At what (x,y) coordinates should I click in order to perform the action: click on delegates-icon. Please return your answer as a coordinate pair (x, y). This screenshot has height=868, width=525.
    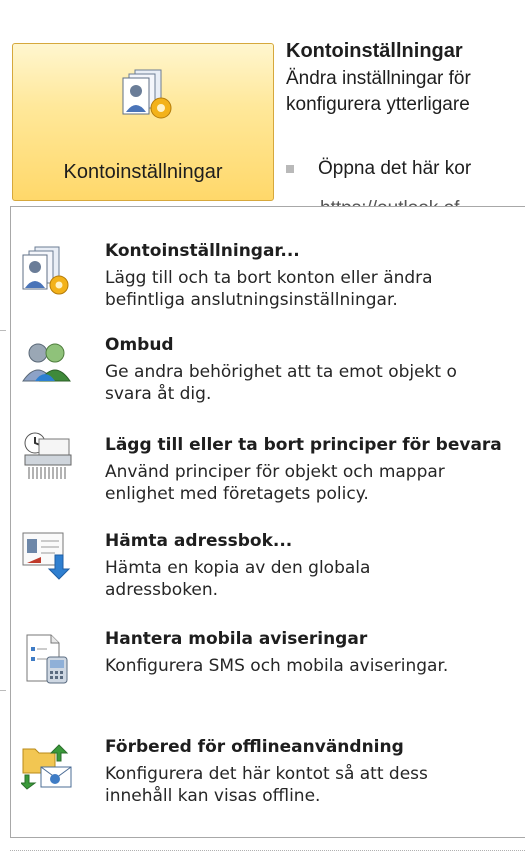
    Looking at the image, I should click on (46, 362).